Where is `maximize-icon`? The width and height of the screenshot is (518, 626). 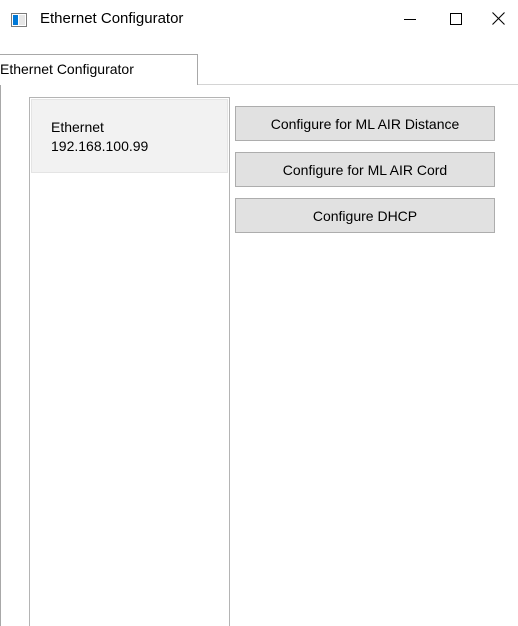 maximize-icon is located at coordinates (456, 21).